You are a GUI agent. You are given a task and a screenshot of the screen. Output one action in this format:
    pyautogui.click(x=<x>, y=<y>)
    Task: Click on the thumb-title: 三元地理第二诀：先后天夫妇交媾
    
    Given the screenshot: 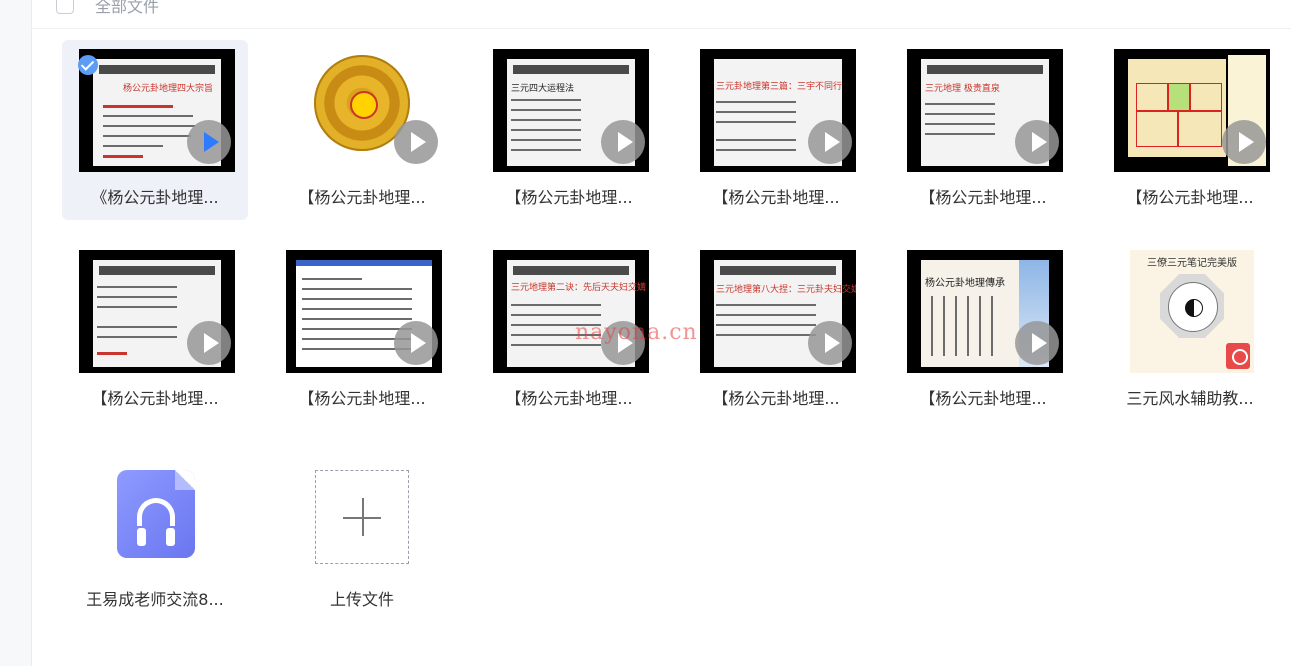 What is the action you would take?
    pyautogui.click(x=579, y=288)
    